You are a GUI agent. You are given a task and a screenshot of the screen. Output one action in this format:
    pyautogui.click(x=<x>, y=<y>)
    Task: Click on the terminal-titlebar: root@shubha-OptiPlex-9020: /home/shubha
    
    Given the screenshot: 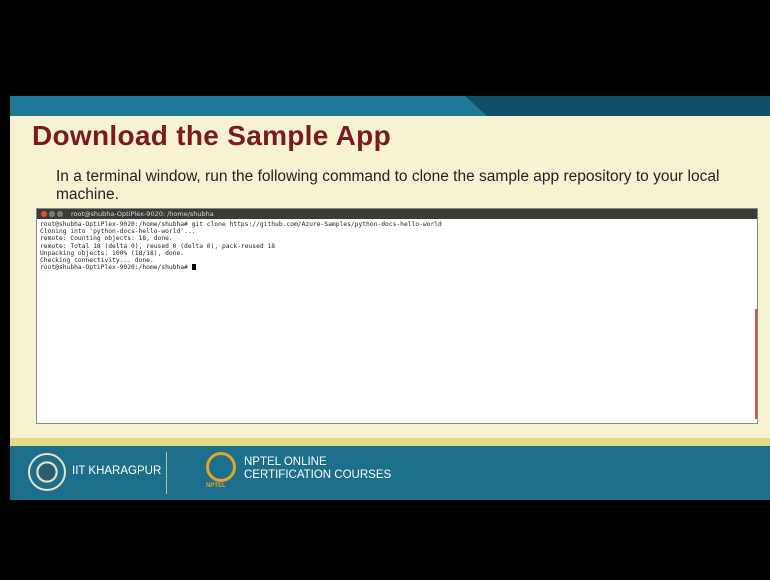 What is the action you would take?
    pyautogui.click(x=397, y=214)
    